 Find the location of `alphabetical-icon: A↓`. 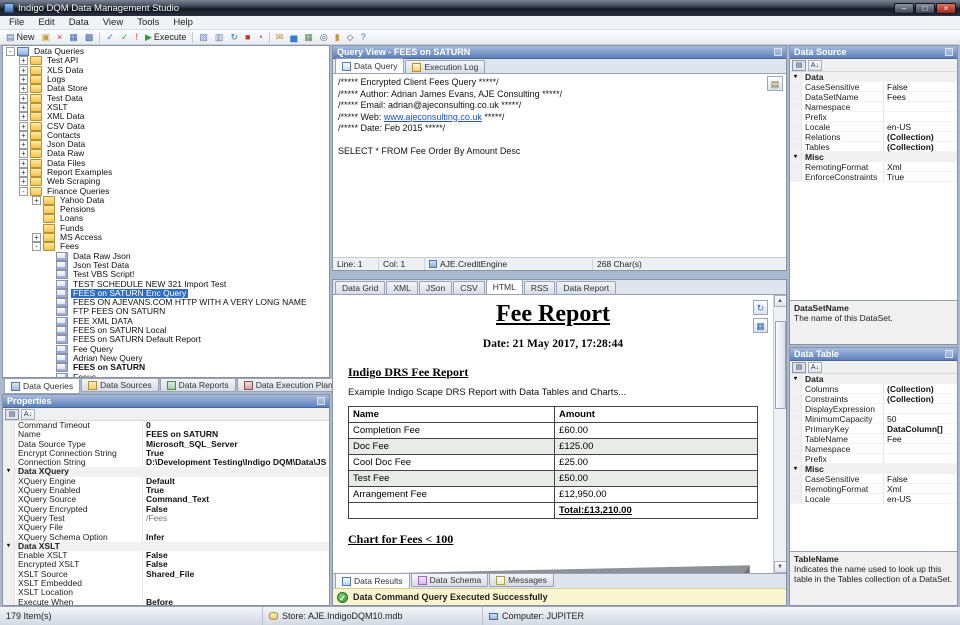

alphabetical-icon: A↓ is located at coordinates (815, 65).